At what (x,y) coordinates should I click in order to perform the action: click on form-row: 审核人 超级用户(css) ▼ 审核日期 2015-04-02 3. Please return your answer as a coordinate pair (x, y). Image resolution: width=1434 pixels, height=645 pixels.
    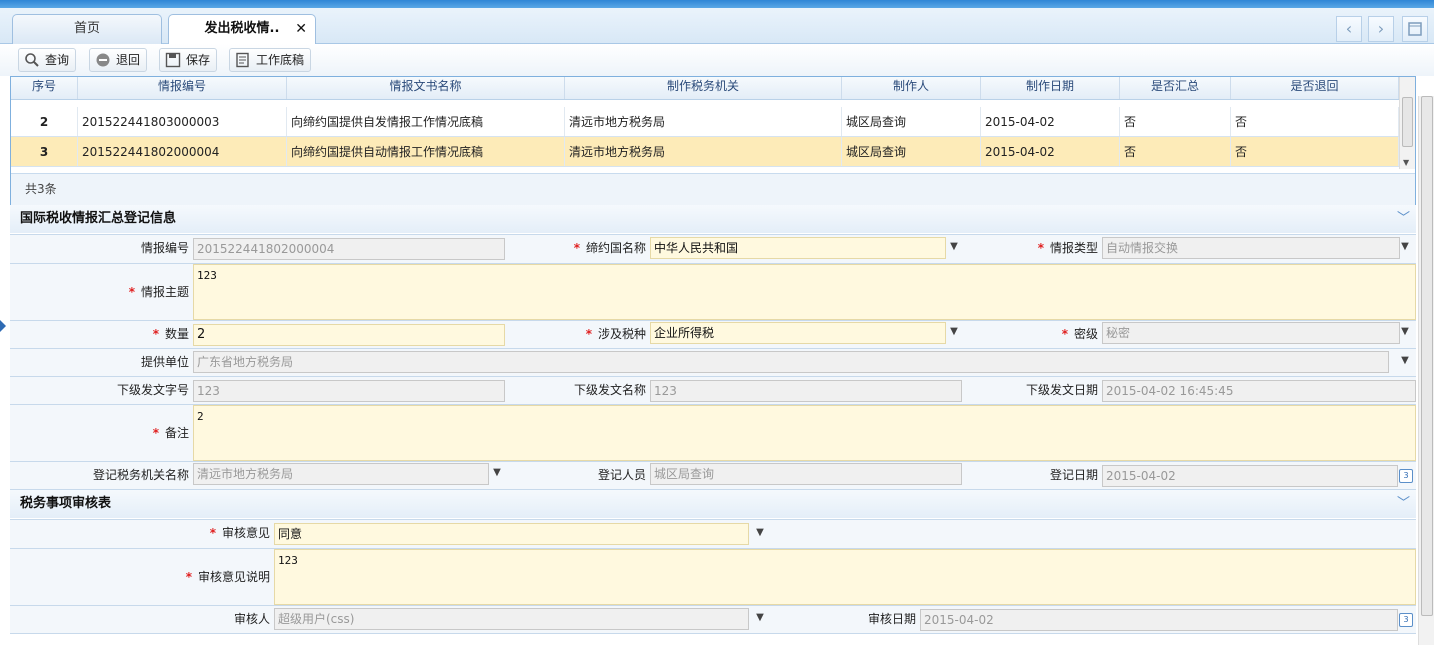
    Looking at the image, I should click on (713, 620).